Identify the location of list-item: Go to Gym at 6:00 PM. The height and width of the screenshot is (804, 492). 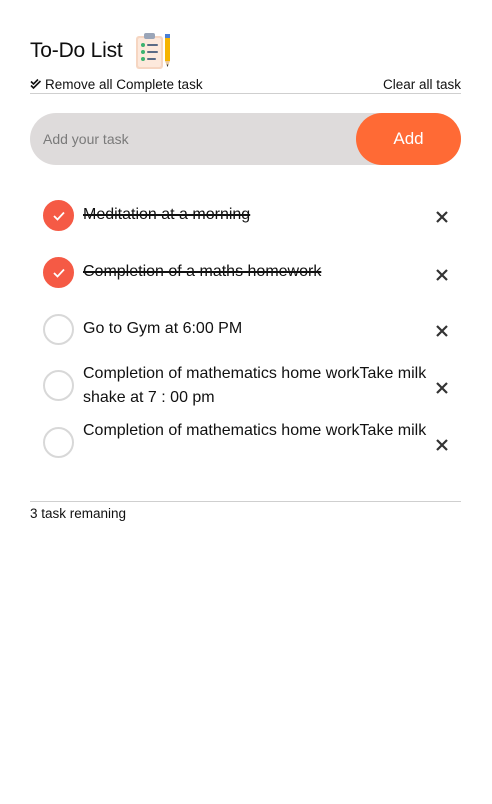
(245, 329).